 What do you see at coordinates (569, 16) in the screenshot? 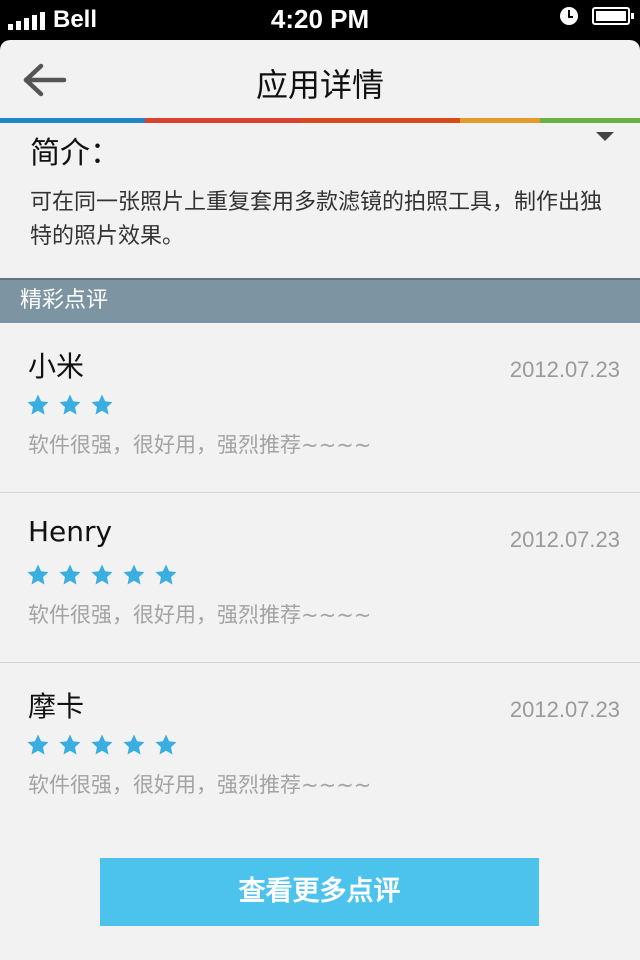
I see `alarm-icon` at bounding box center [569, 16].